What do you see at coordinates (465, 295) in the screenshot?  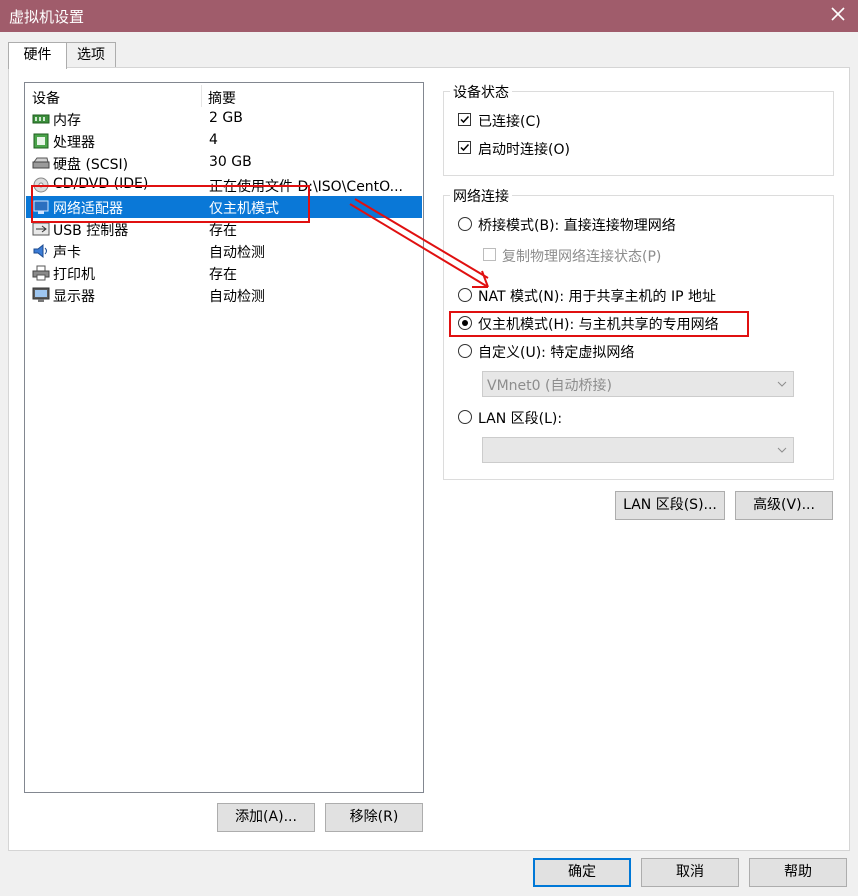 I see `nat-radio` at bounding box center [465, 295].